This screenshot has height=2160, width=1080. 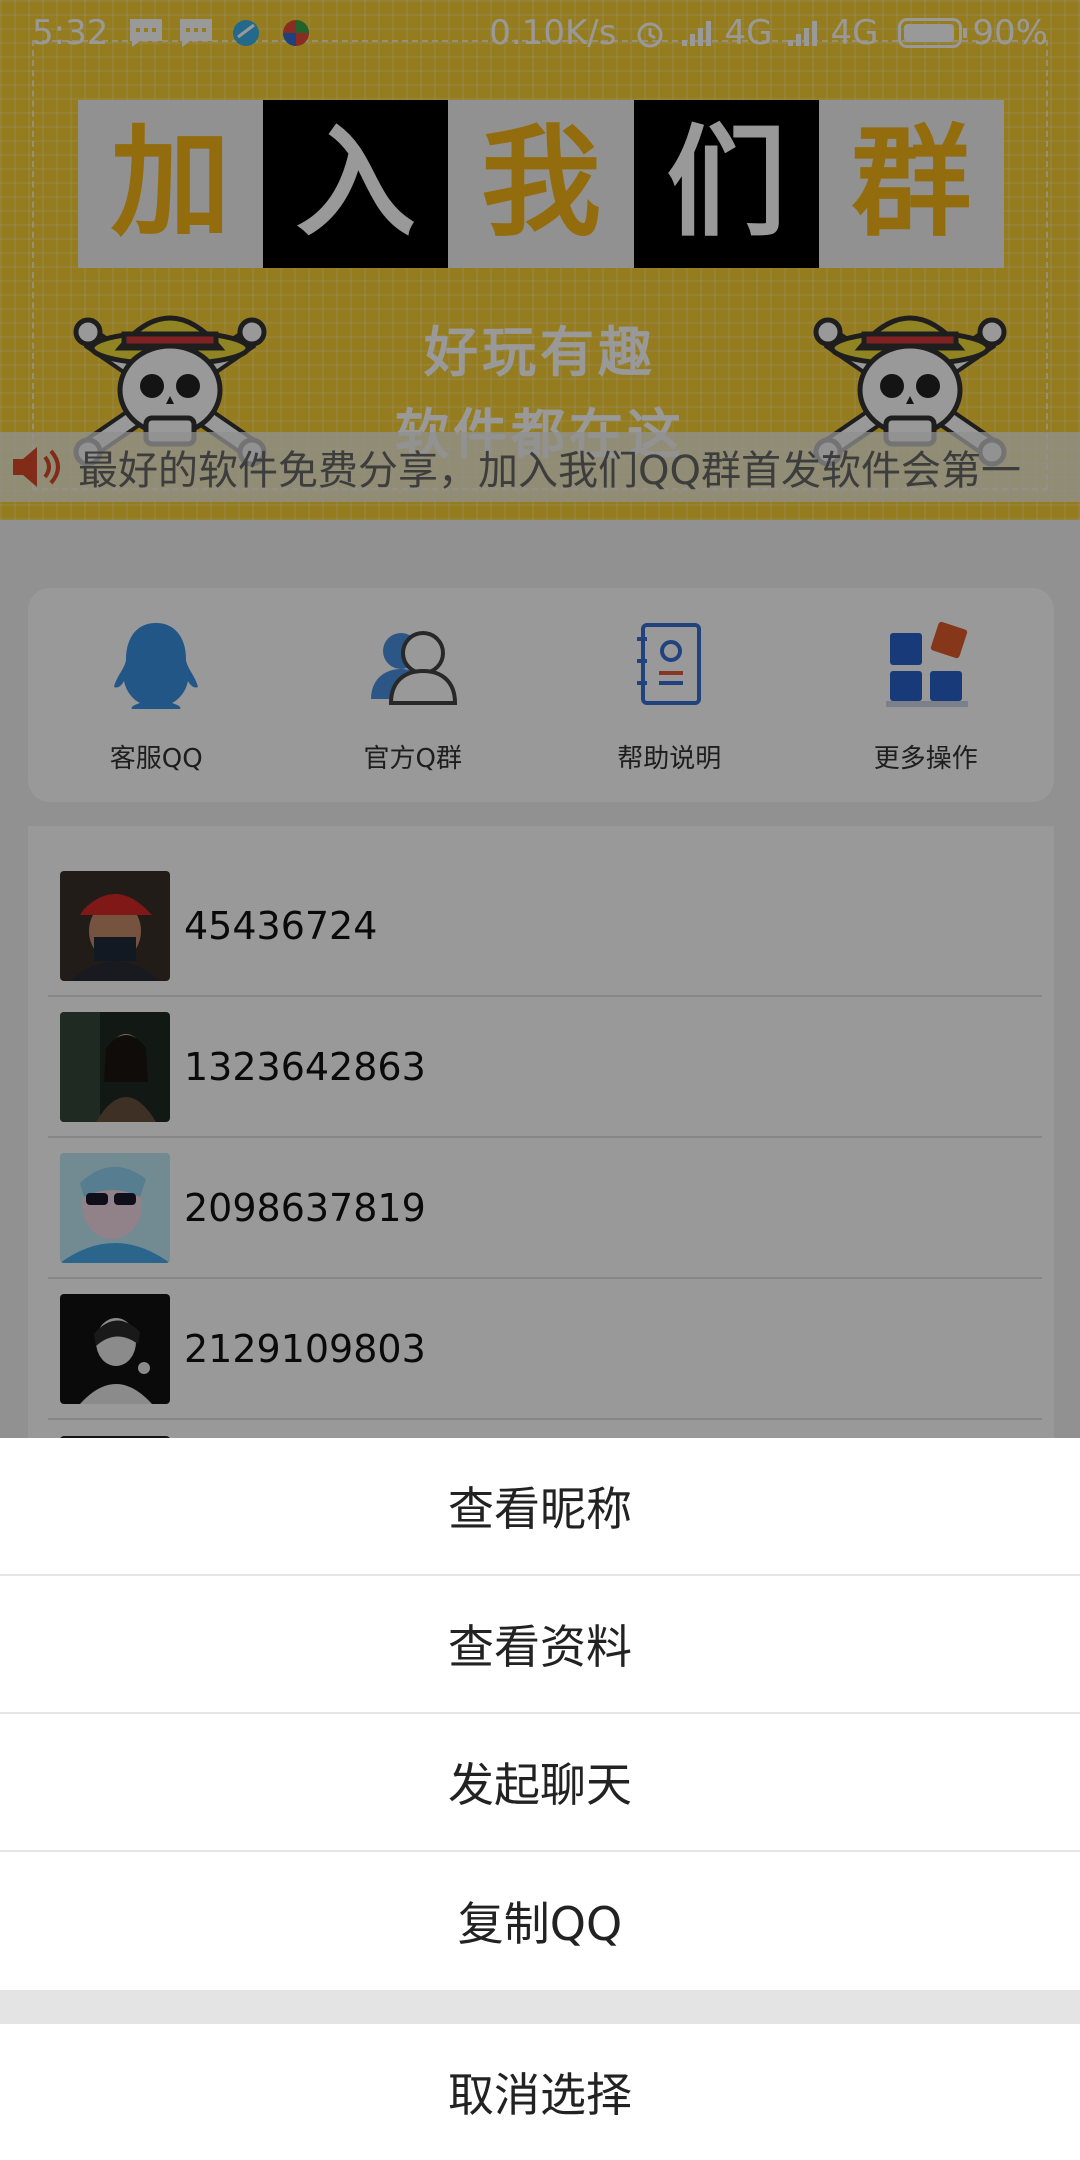 I want to click on action-view-nickname: 查看昵称, so click(x=540, y=1507).